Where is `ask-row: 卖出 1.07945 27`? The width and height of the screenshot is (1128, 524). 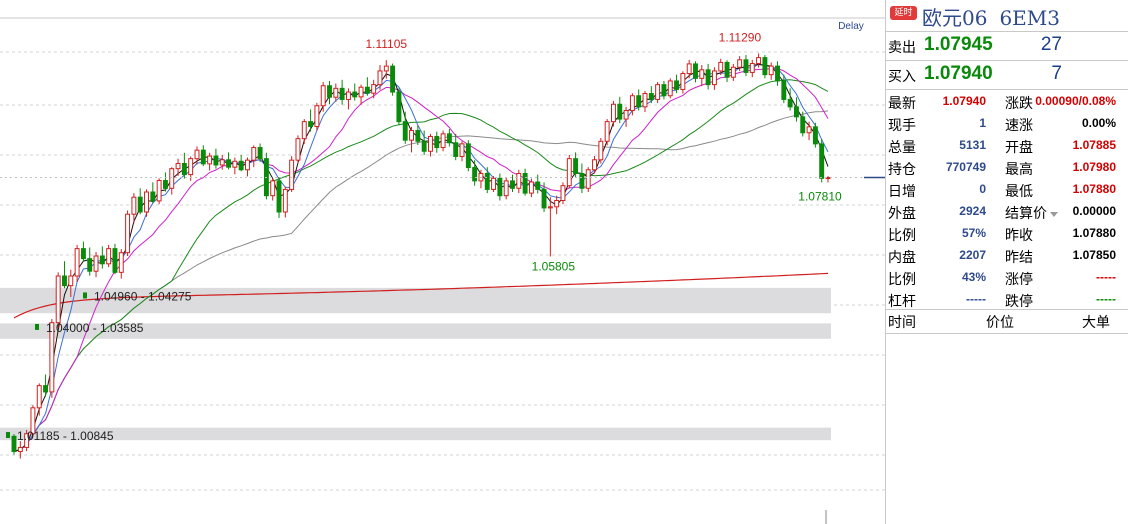
ask-row: 卖出 1.07945 27 is located at coordinates (1007, 46).